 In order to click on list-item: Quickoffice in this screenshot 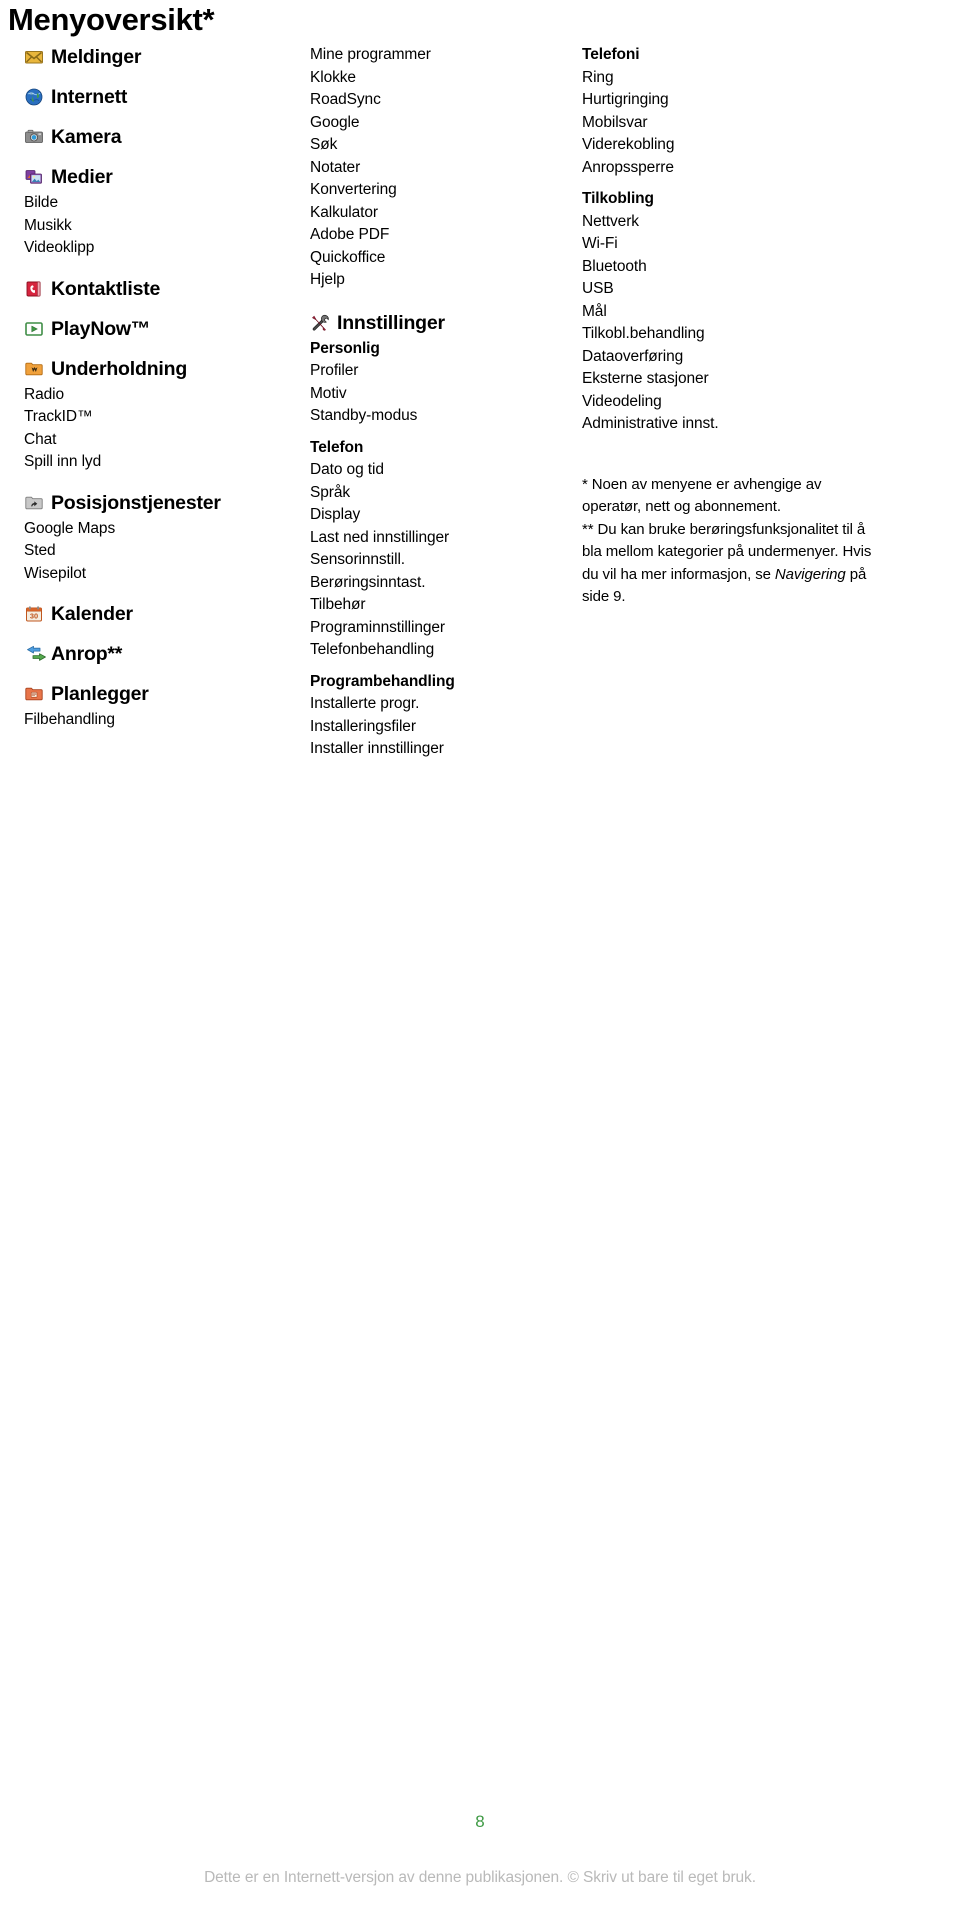, I will do `click(438, 258)`.